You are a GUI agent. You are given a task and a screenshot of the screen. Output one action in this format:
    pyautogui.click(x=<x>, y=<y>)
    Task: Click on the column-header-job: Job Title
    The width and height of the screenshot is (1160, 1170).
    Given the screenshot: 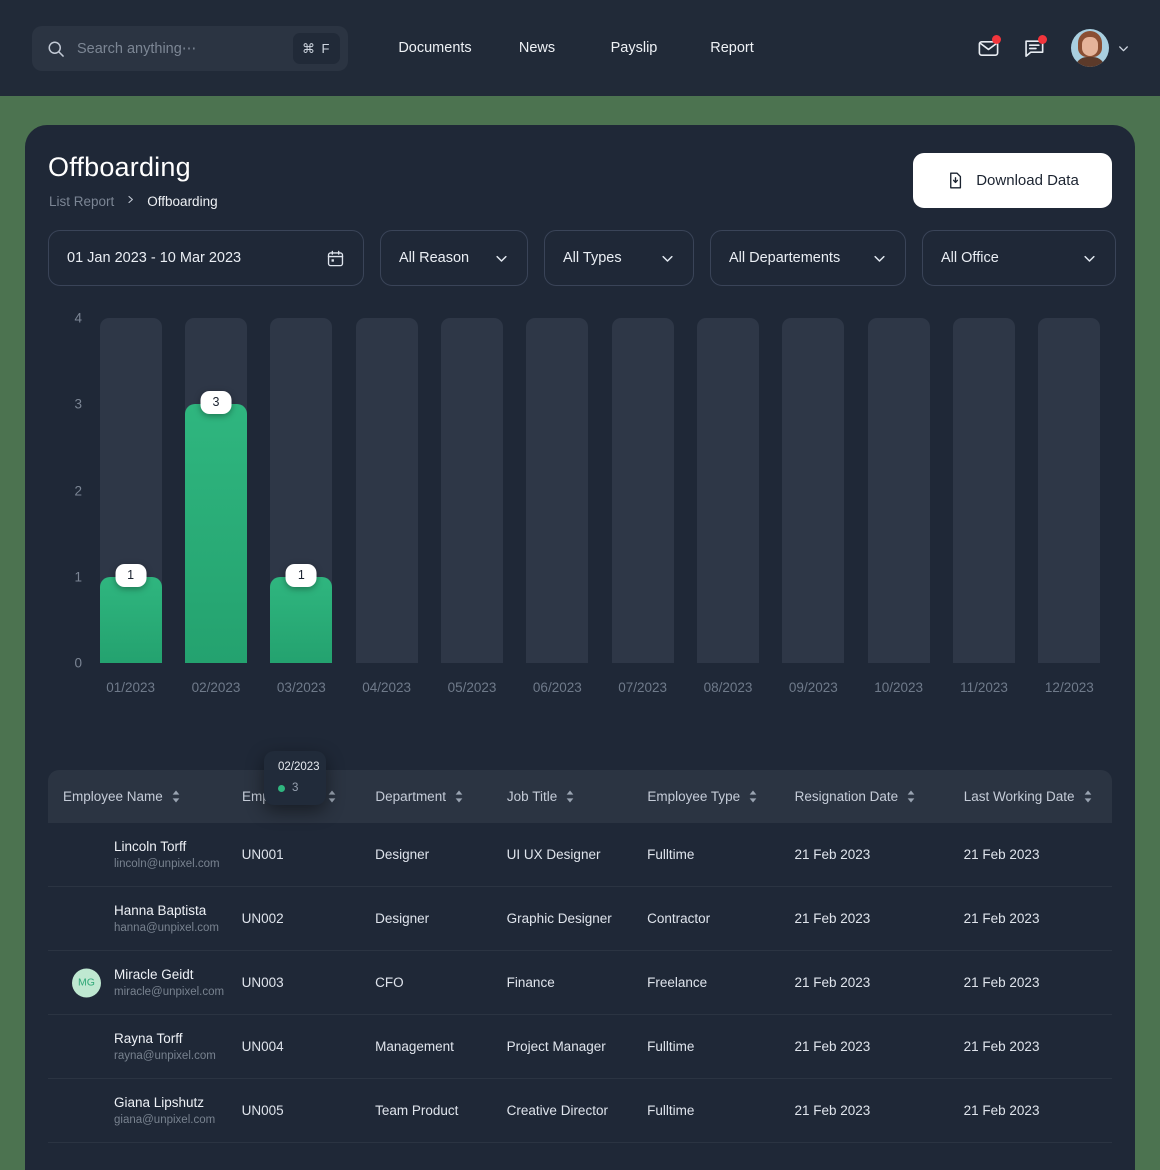 What is the action you would take?
    pyautogui.click(x=577, y=796)
    